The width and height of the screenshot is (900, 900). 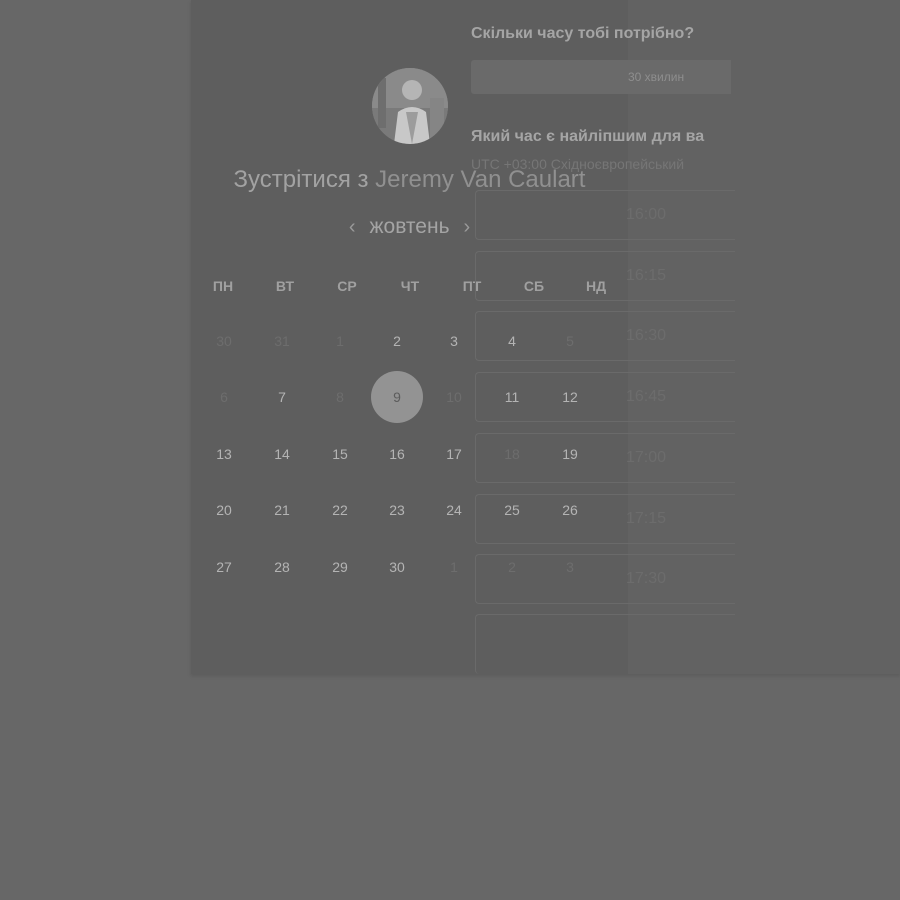 What do you see at coordinates (605, 275) in the screenshot?
I see `time-slot-button: 16:15` at bounding box center [605, 275].